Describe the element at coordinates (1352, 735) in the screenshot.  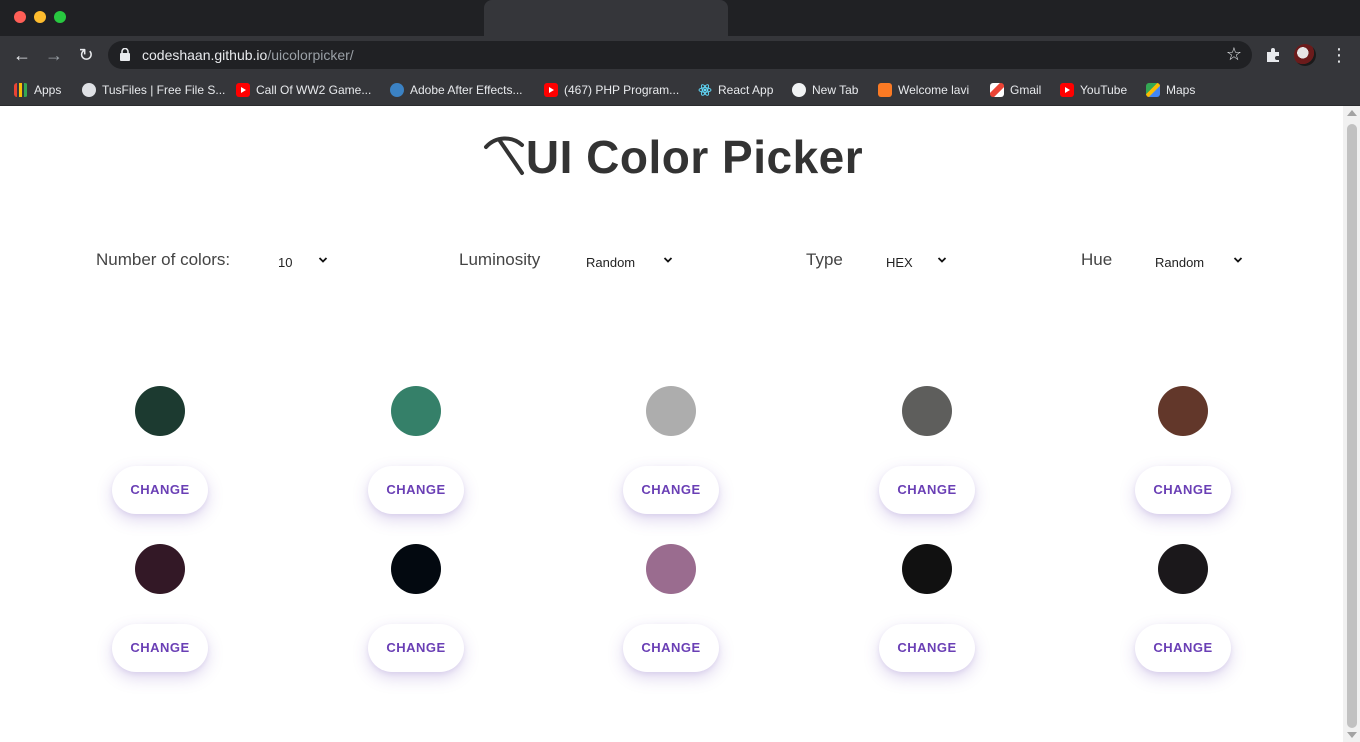
I see `scroll-down-arrow-icon` at that location.